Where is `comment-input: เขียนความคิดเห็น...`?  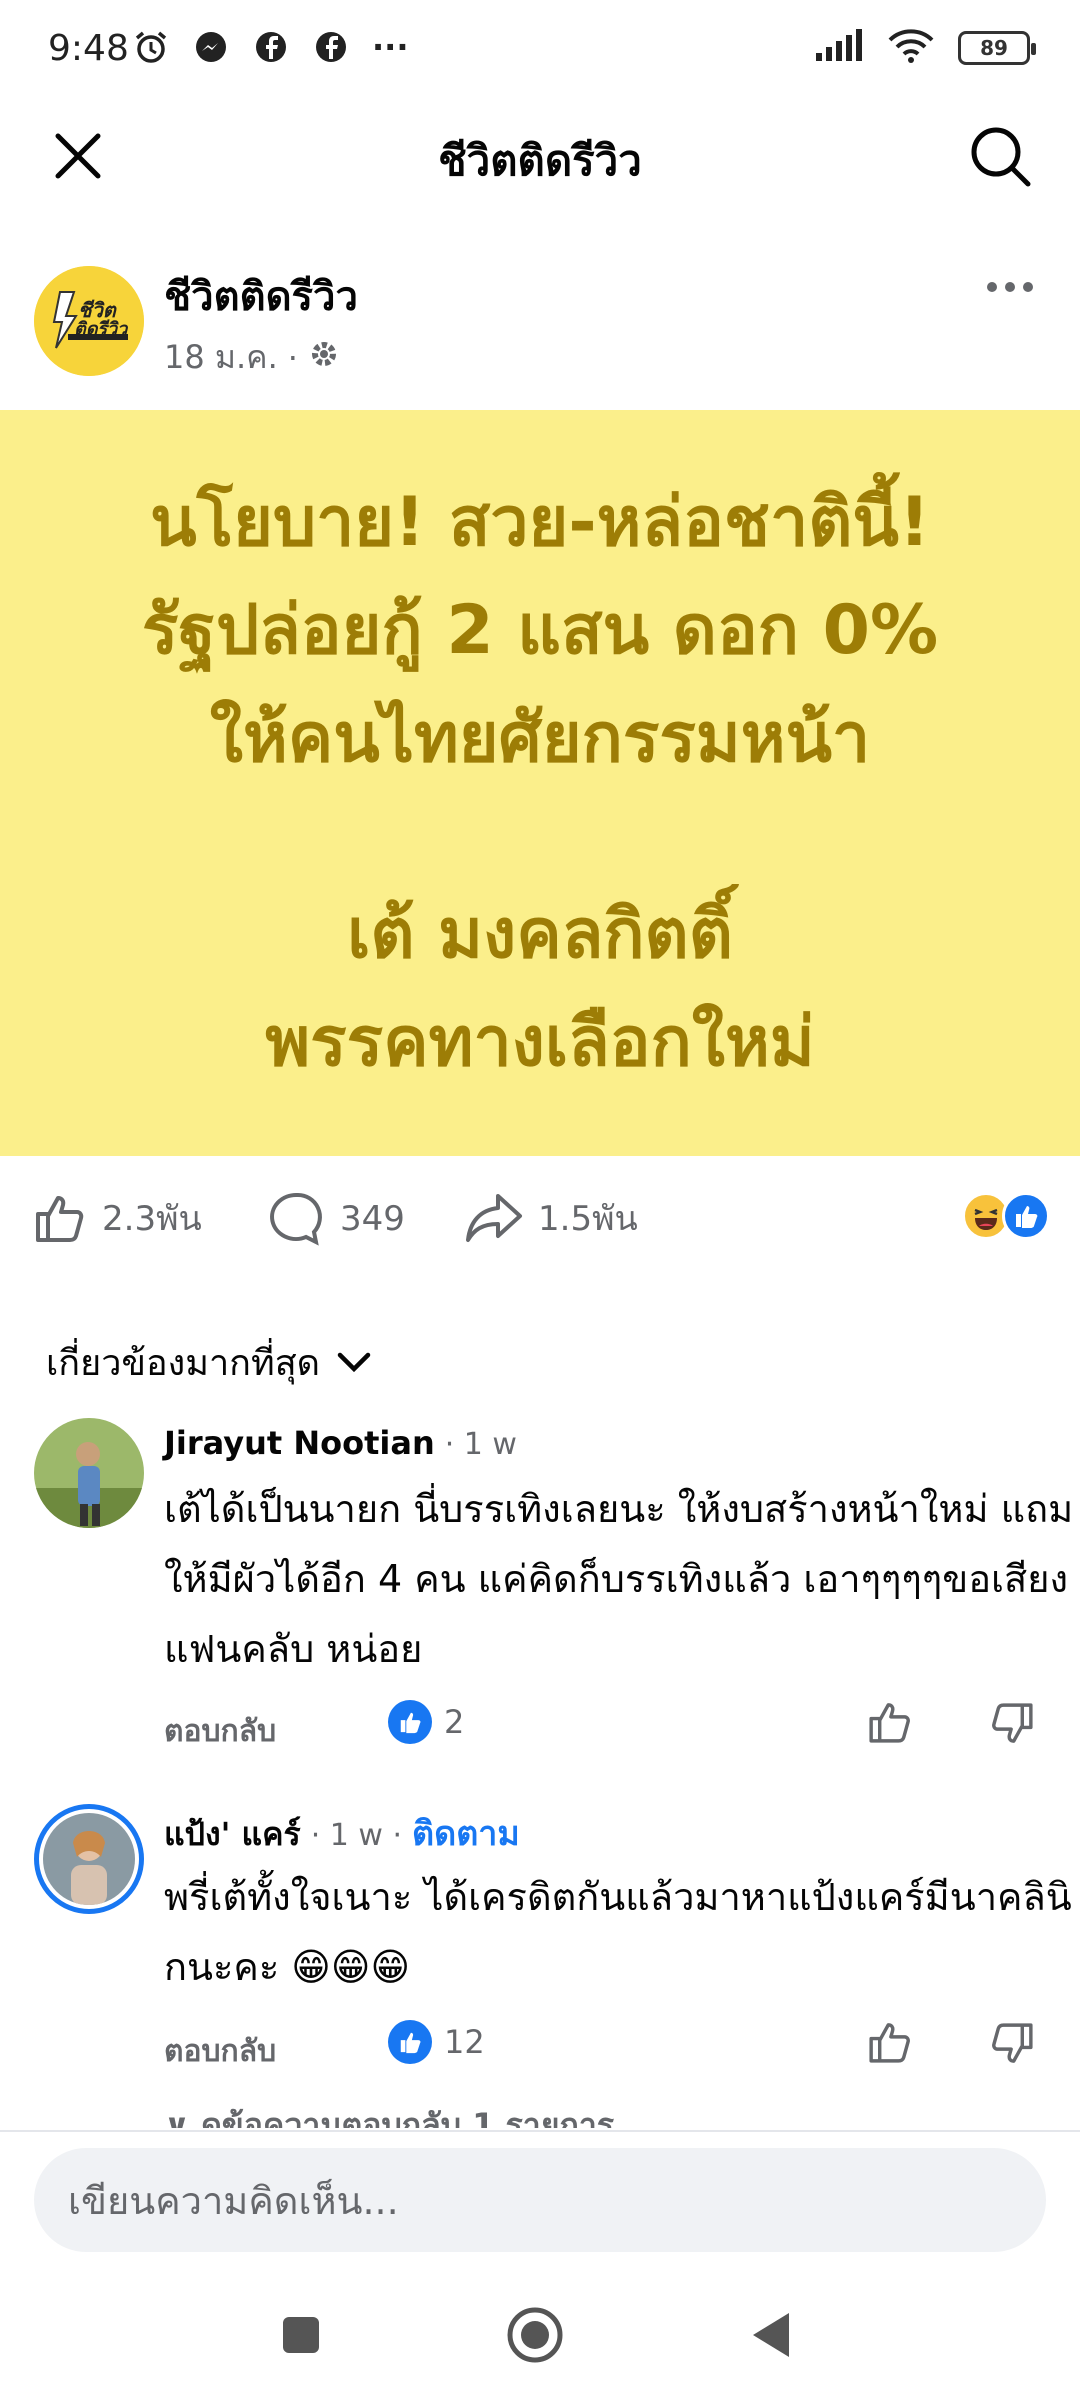
comment-input: เขียนความคิดเห็น... is located at coordinates (540, 2200).